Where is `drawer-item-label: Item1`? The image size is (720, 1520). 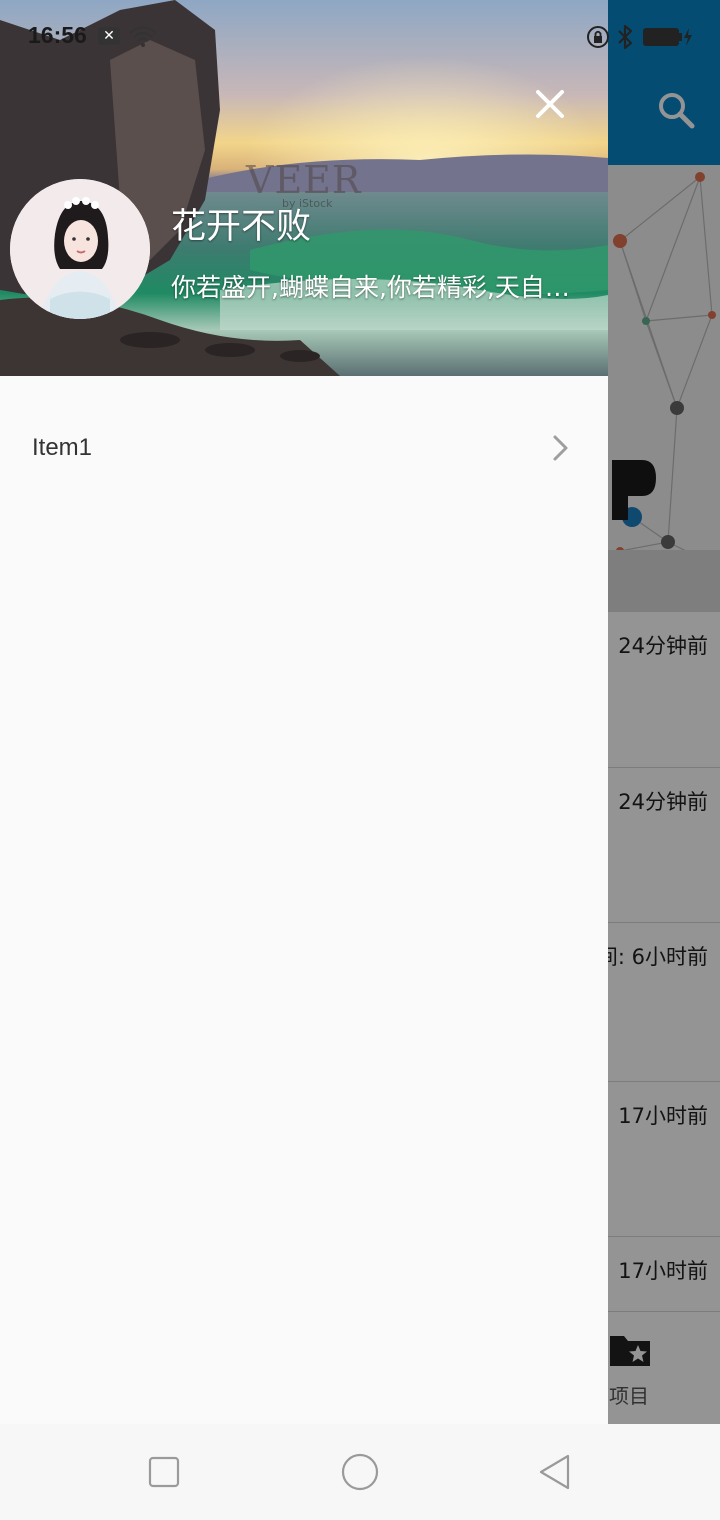 drawer-item-label: Item1 is located at coordinates (62, 447).